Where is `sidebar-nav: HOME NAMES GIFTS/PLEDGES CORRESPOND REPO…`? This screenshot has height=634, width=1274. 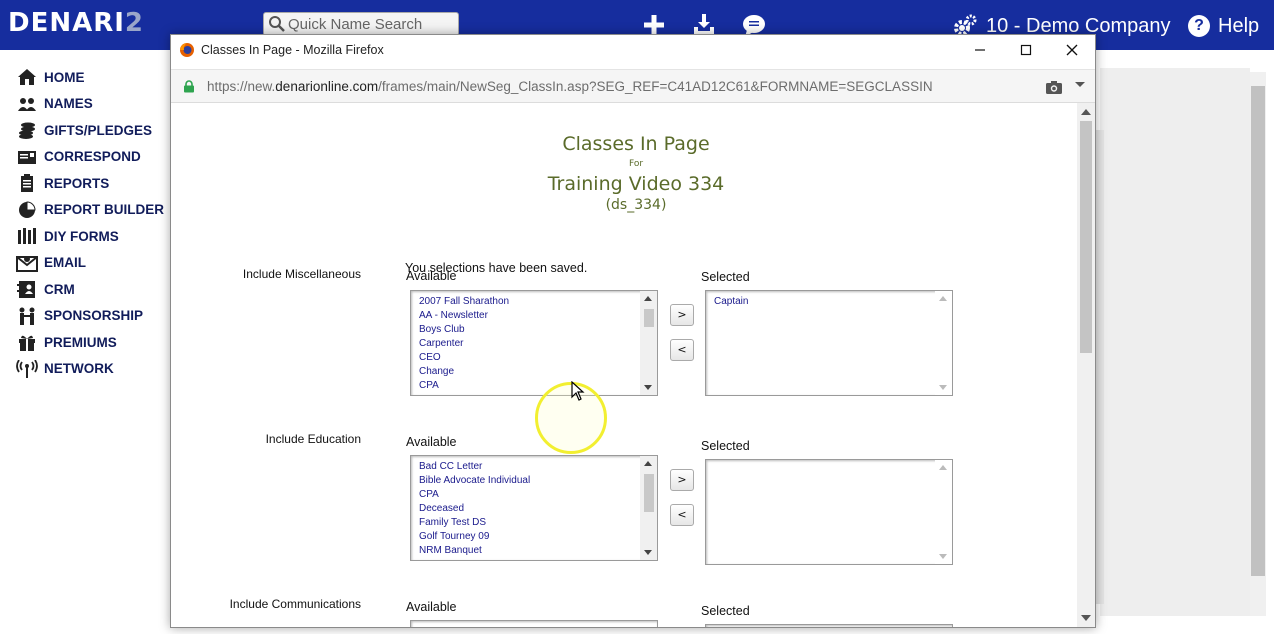
sidebar-nav: HOME NAMES GIFTS/PLEDGES CORRESPOND REPO… is located at coordinates (96, 223).